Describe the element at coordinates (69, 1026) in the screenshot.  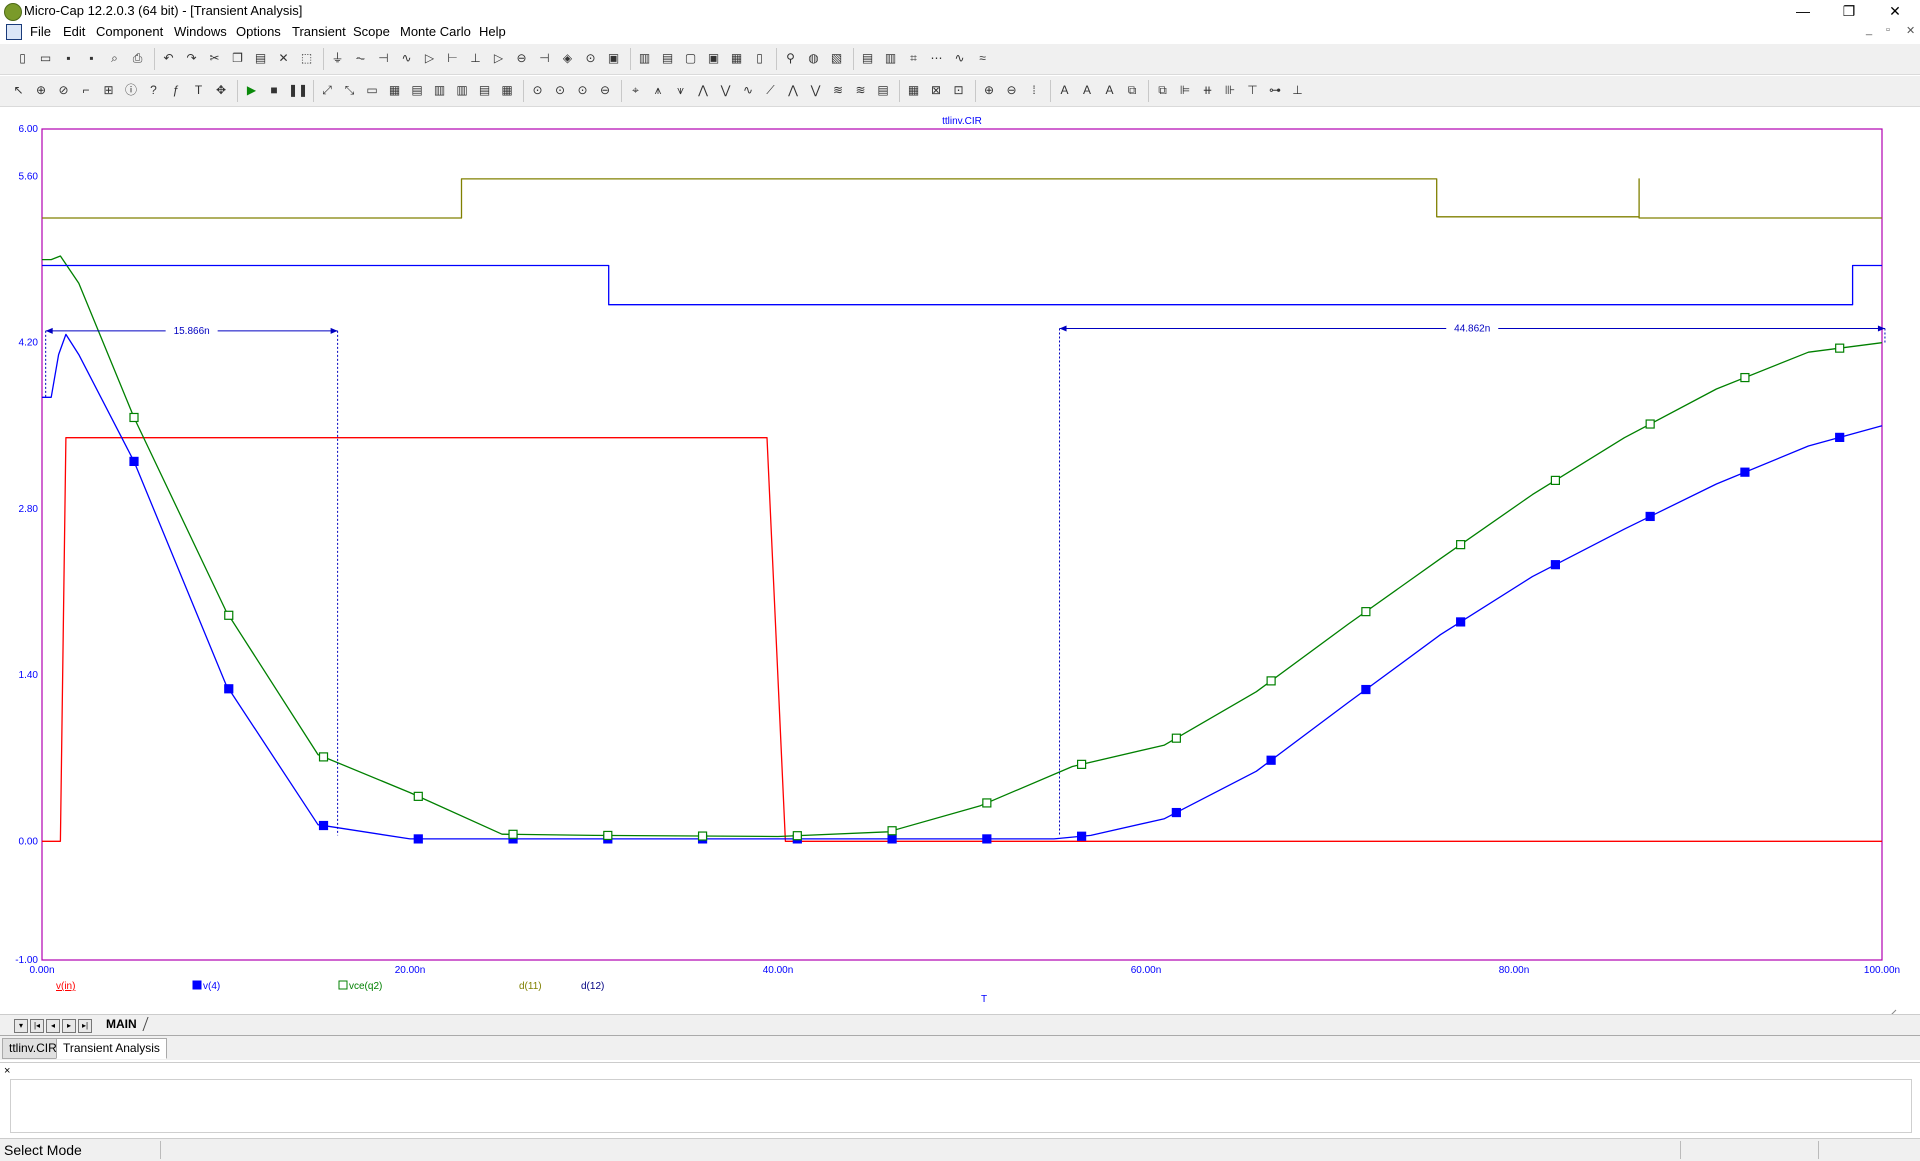
I see `next-tab-icon: ▸` at that location.